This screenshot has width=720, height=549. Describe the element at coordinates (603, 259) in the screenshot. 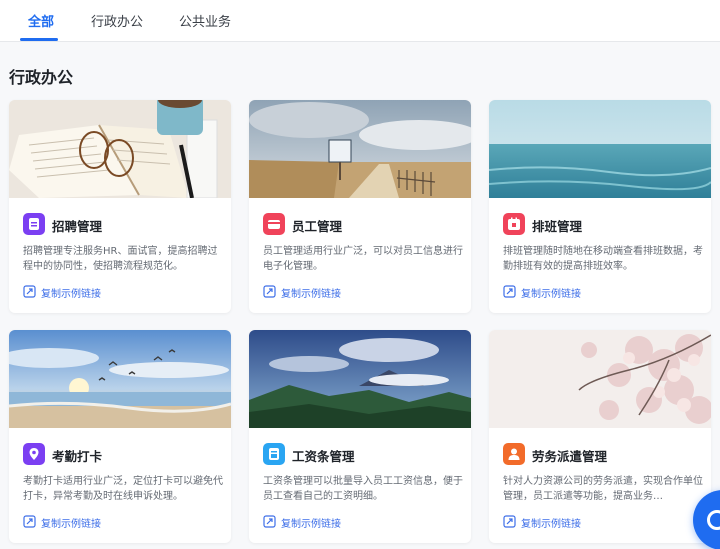

I see `card-description: 排班管理随时随地在移动端查看排班数据，考勤排班有效的提高排班效率。` at that location.